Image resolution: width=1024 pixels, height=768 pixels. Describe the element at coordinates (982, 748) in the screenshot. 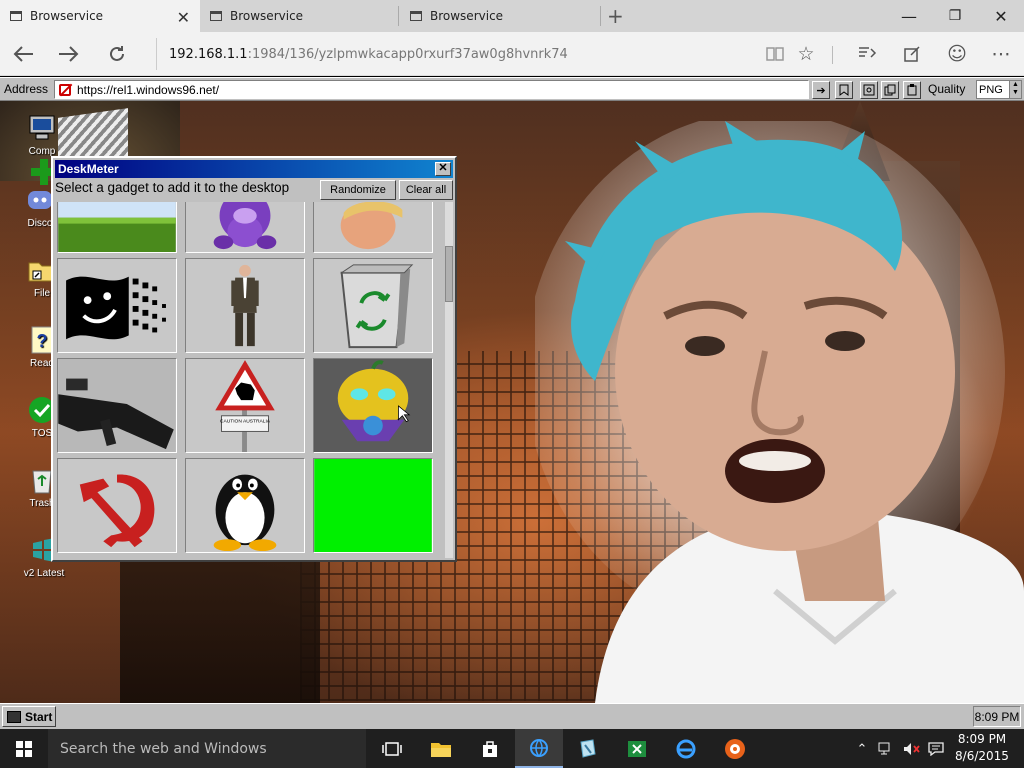

I see `taskbar-clock: 8:09 PM 8/6/2015` at that location.